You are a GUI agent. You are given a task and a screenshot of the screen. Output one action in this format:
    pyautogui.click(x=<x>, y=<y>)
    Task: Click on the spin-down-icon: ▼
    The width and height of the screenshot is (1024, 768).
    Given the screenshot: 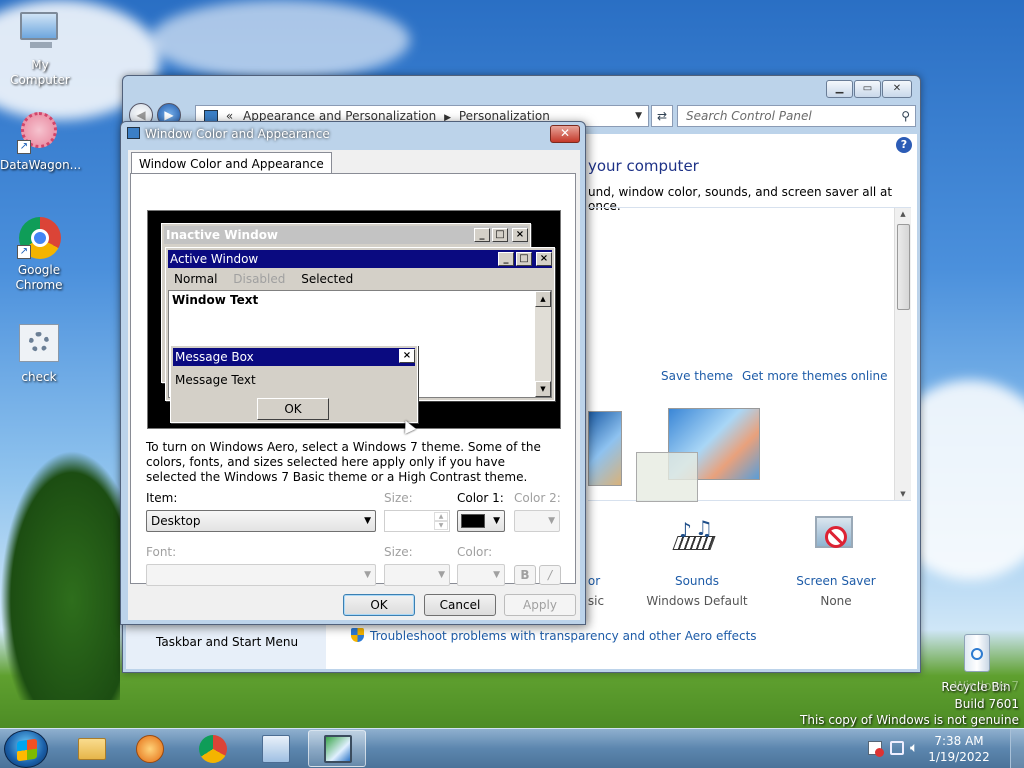 What is the action you would take?
    pyautogui.click(x=441, y=525)
    